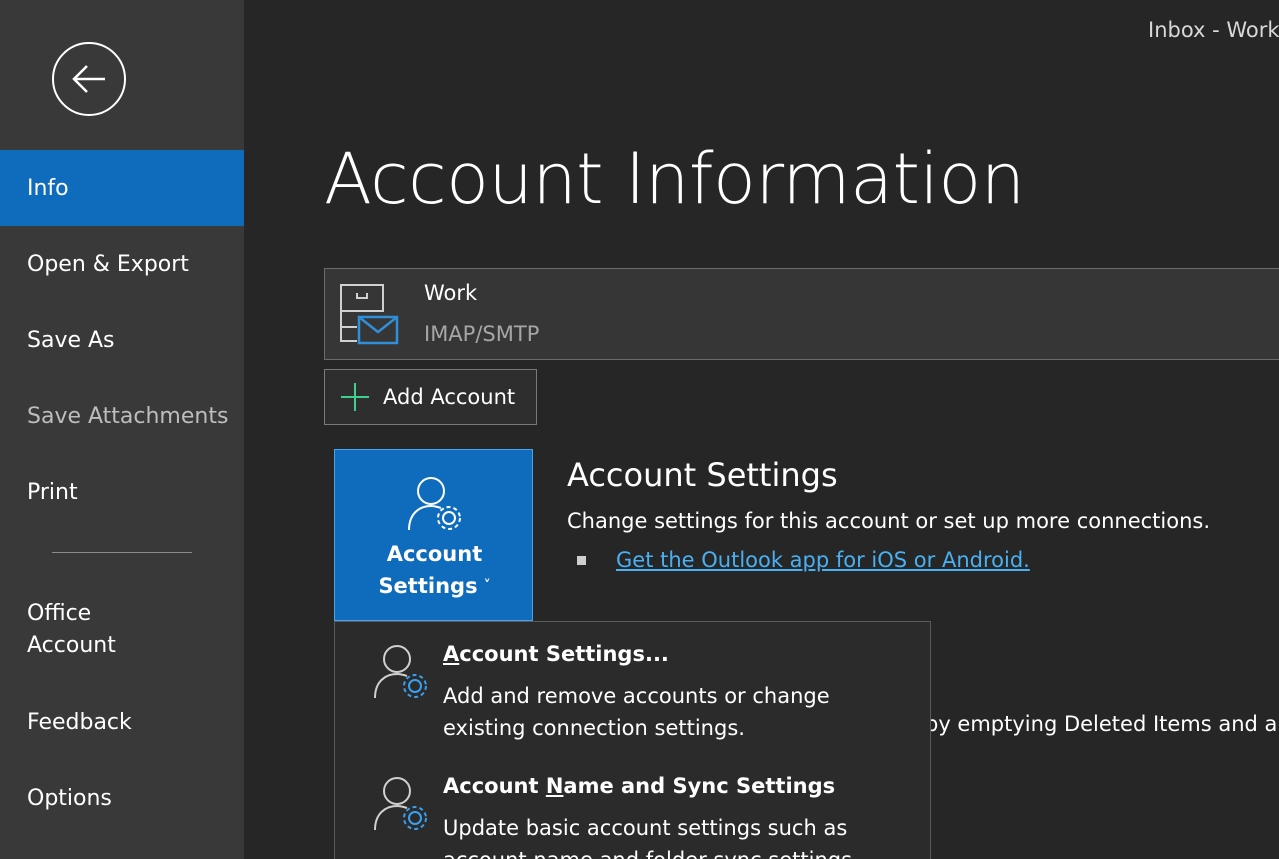  Describe the element at coordinates (71, 340) in the screenshot. I see `nav-item-label: Save As` at that location.